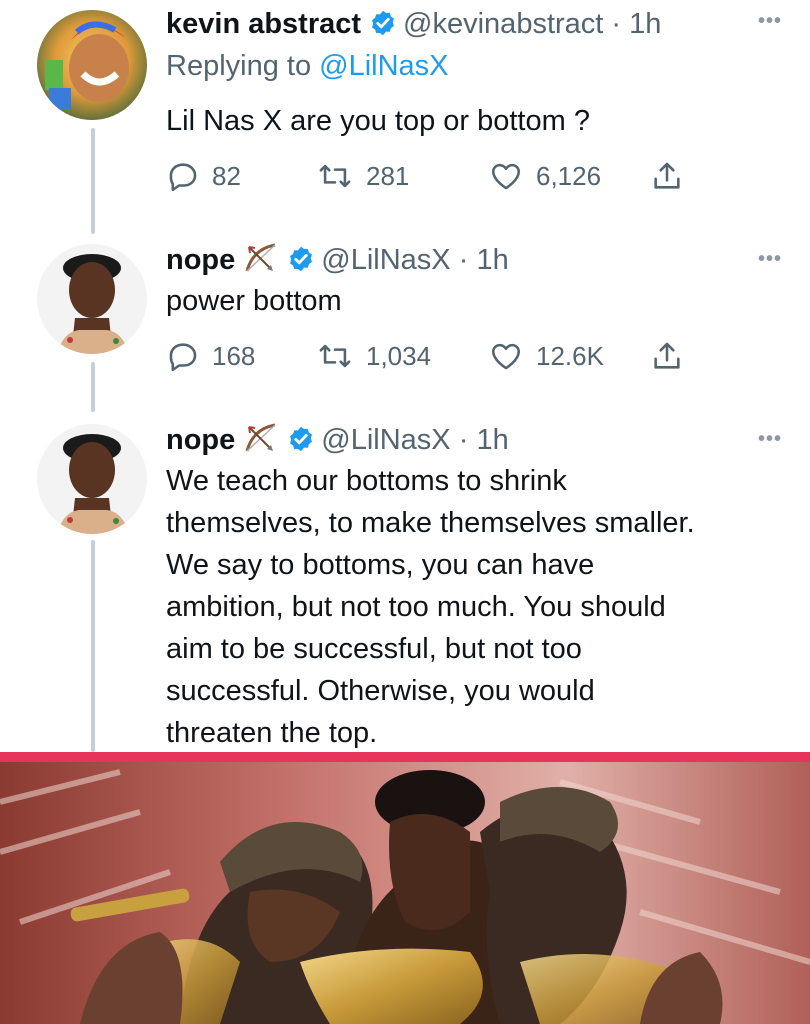 Image resolution: width=810 pixels, height=1024 pixels. What do you see at coordinates (263, 24) in the screenshot?
I see `display-name: kevin abstract` at bounding box center [263, 24].